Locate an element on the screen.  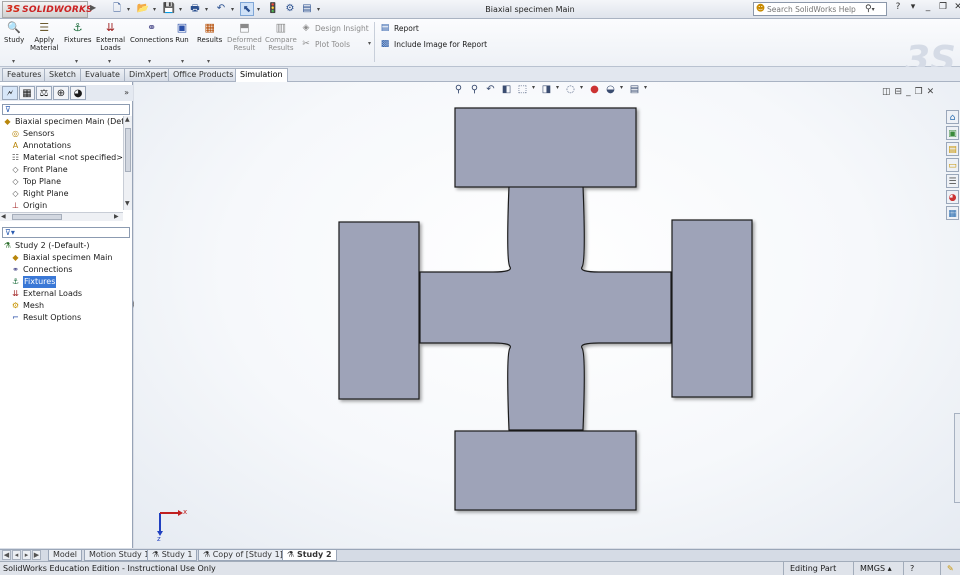
study-tree-node: ◆ Biaxial specimen Main is located at coordinates (62, 258).